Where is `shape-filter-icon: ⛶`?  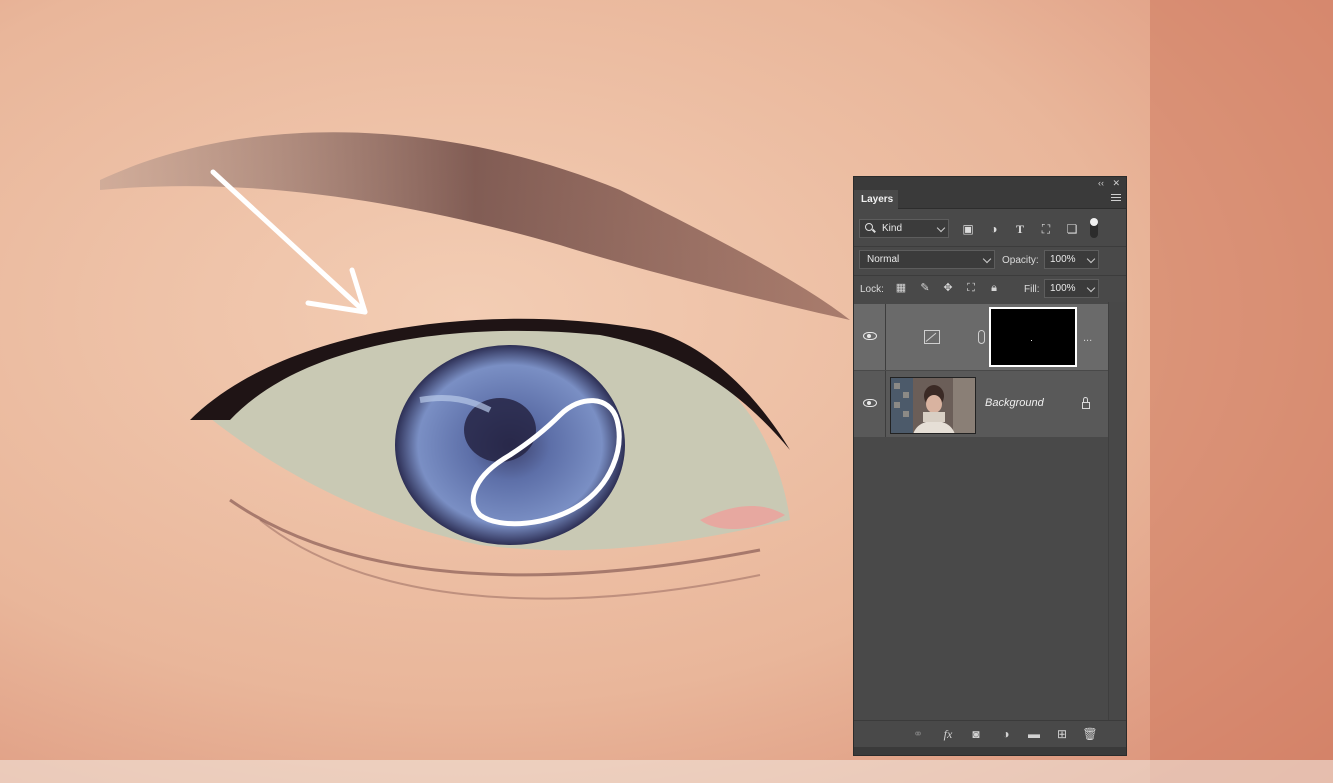
shape-filter-icon: ⛶ is located at coordinates (1046, 229).